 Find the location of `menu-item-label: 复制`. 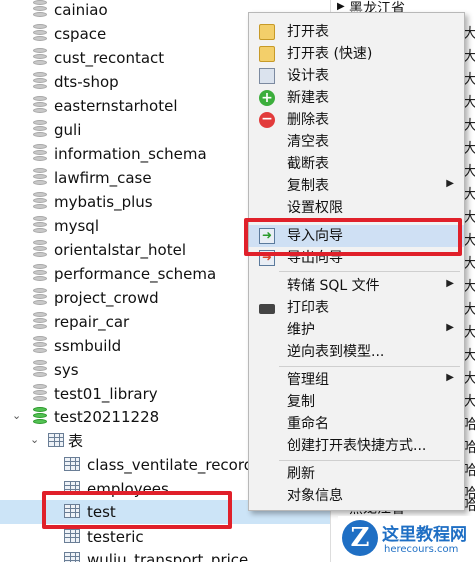

menu-item-label: 复制 is located at coordinates (301, 402).